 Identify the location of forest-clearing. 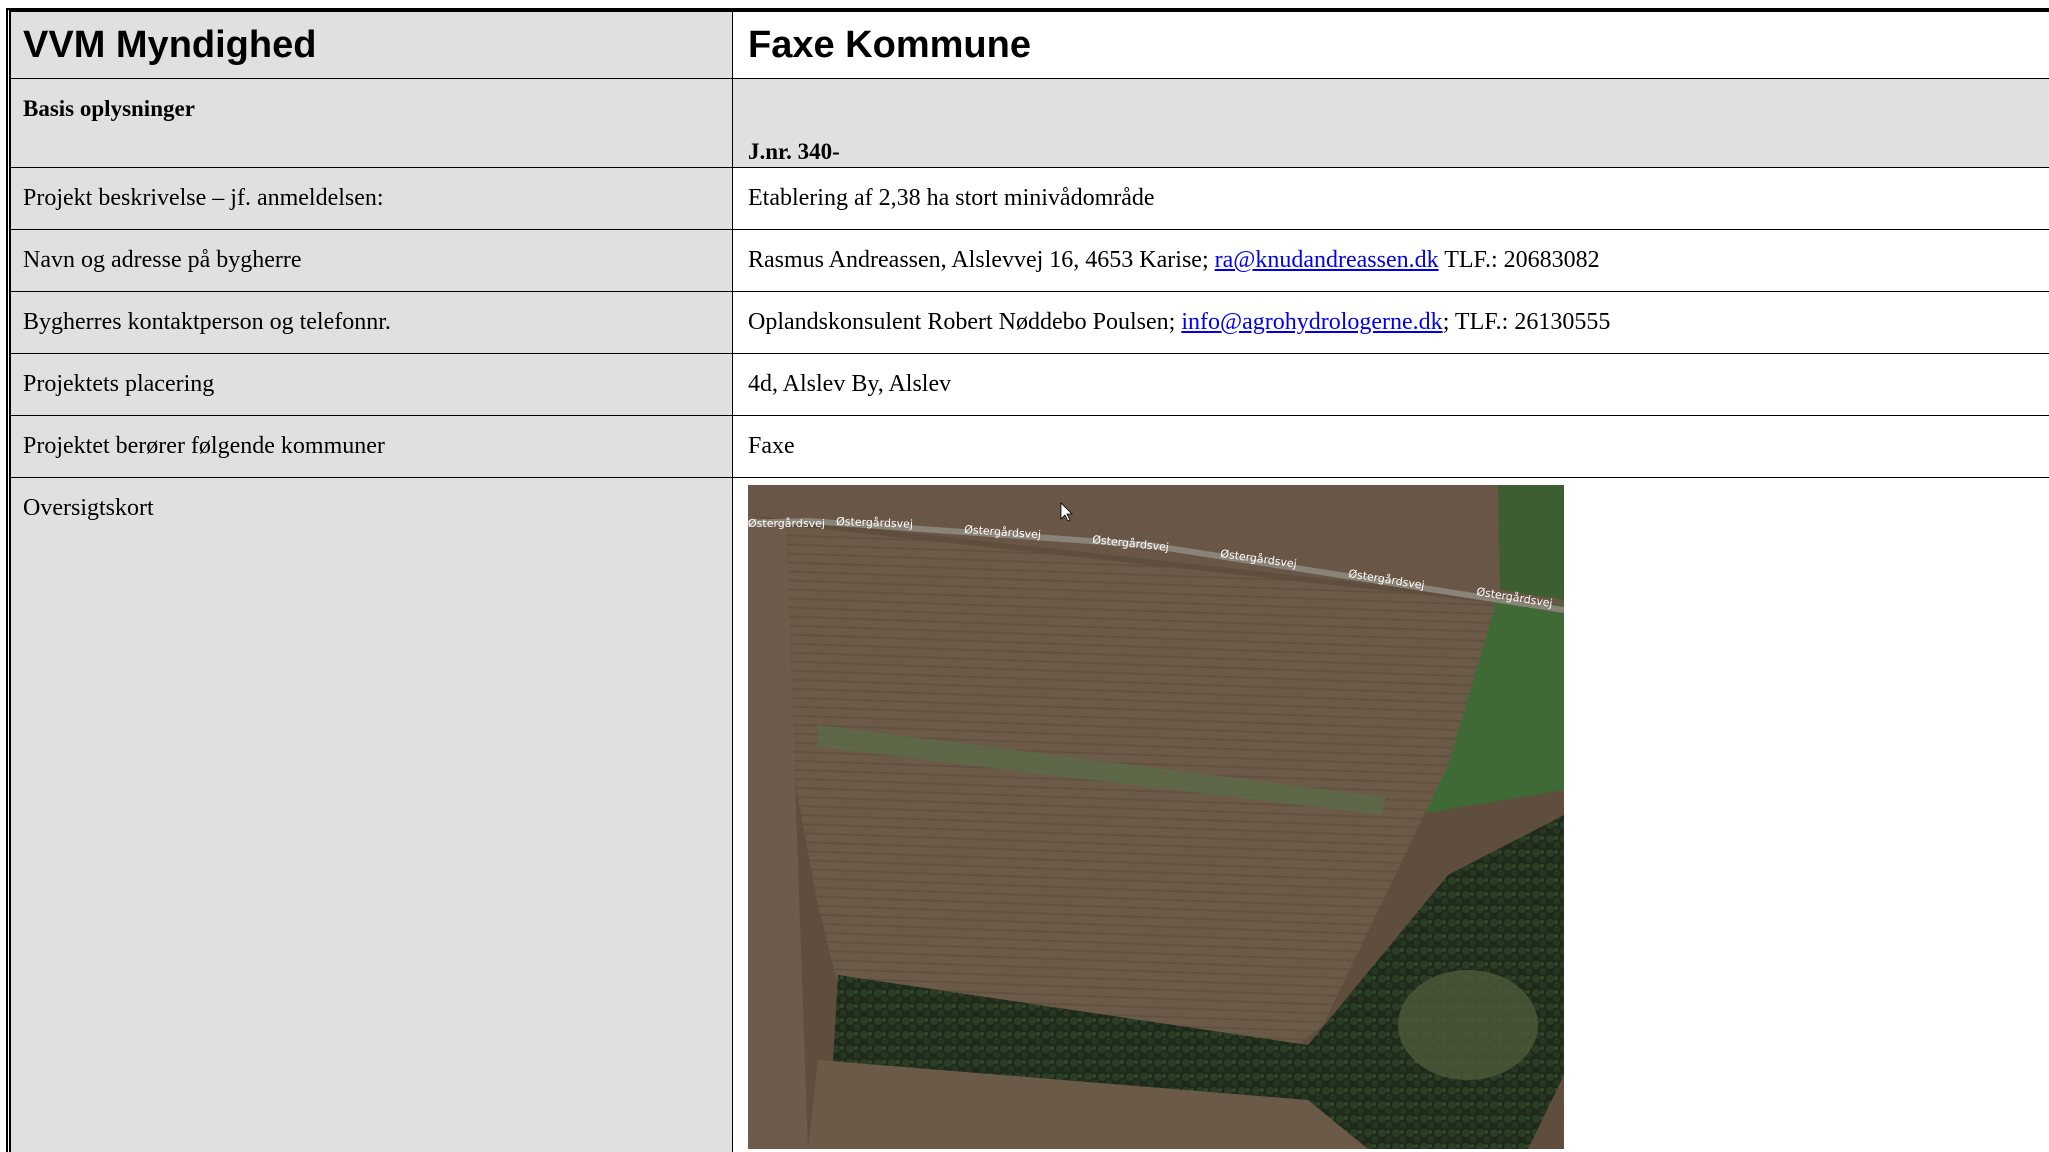
(1468, 1025).